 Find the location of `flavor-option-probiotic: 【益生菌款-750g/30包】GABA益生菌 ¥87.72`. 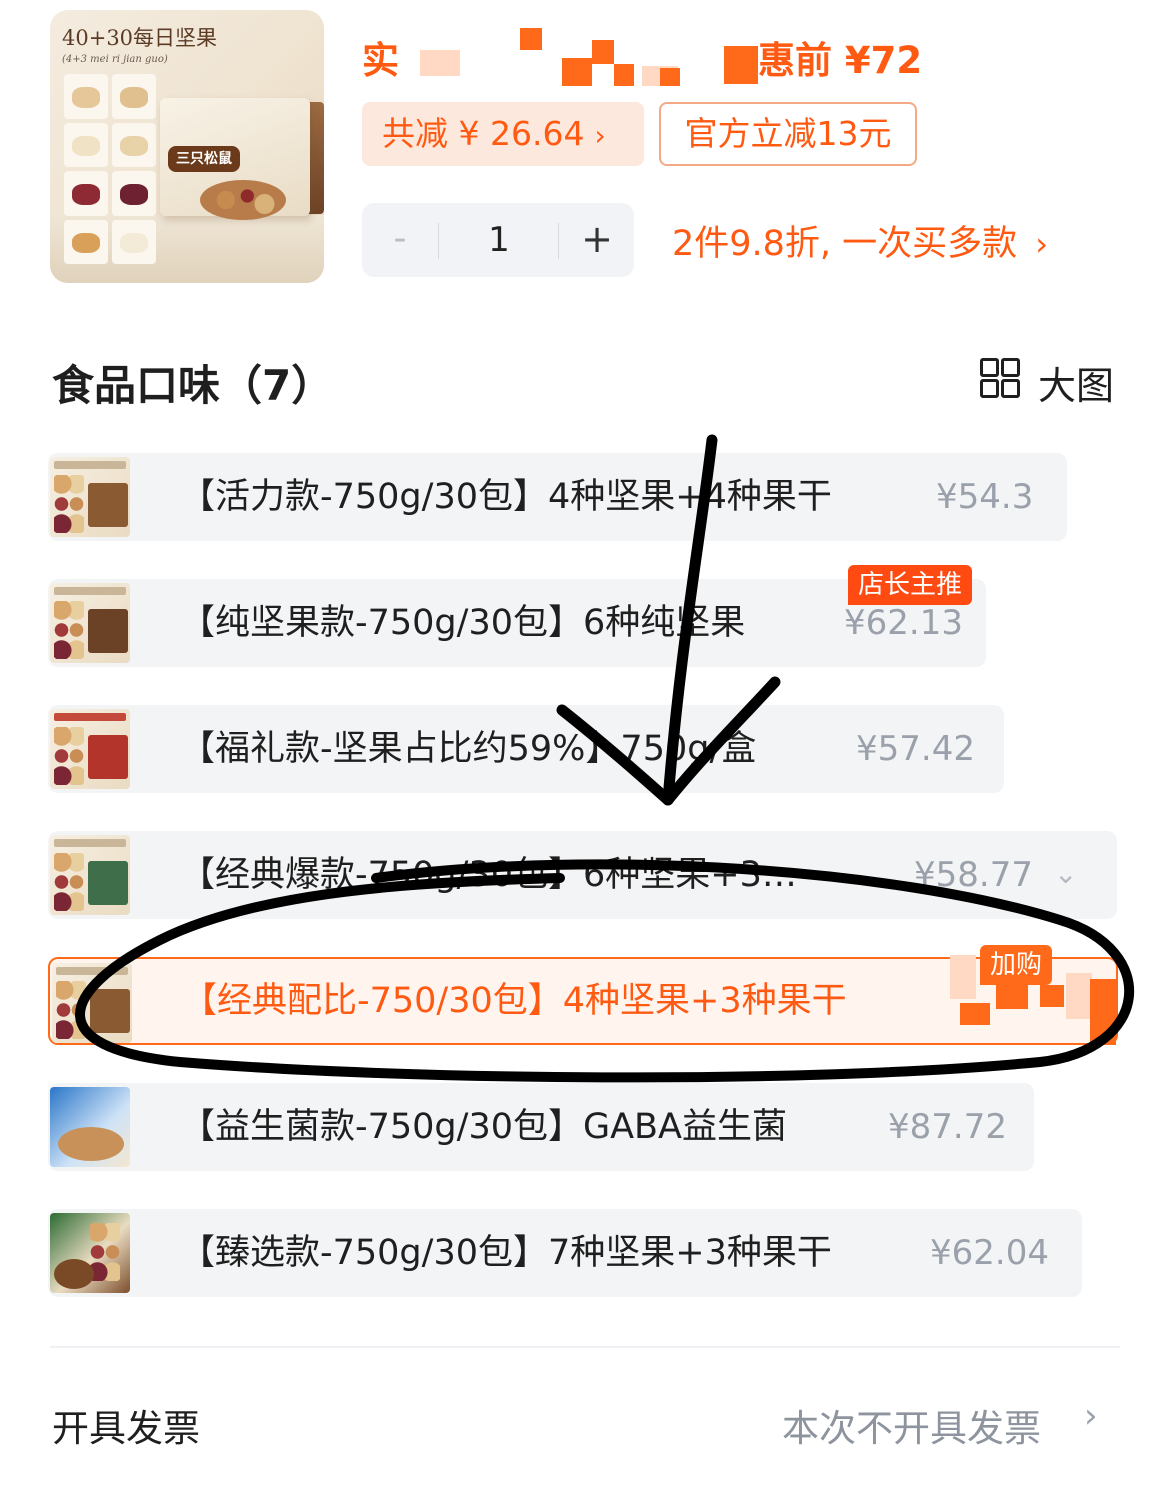

flavor-option-probiotic: 【益生菌款-750g/30包】GABA益生菌 ¥87.72 is located at coordinates (541, 1127).